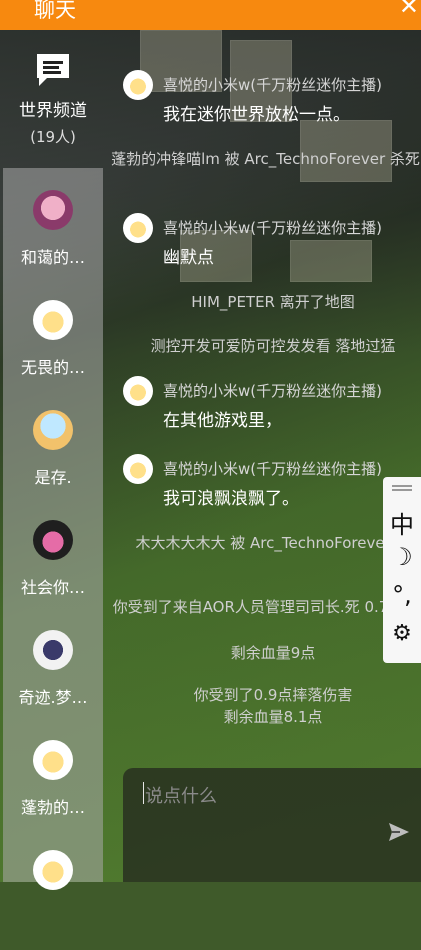  What do you see at coordinates (266, 159) in the screenshot?
I see `system-message: 蓬勃的冲锋喵lm 被 Arc_TechnoForever 杀死了` at bounding box center [266, 159].